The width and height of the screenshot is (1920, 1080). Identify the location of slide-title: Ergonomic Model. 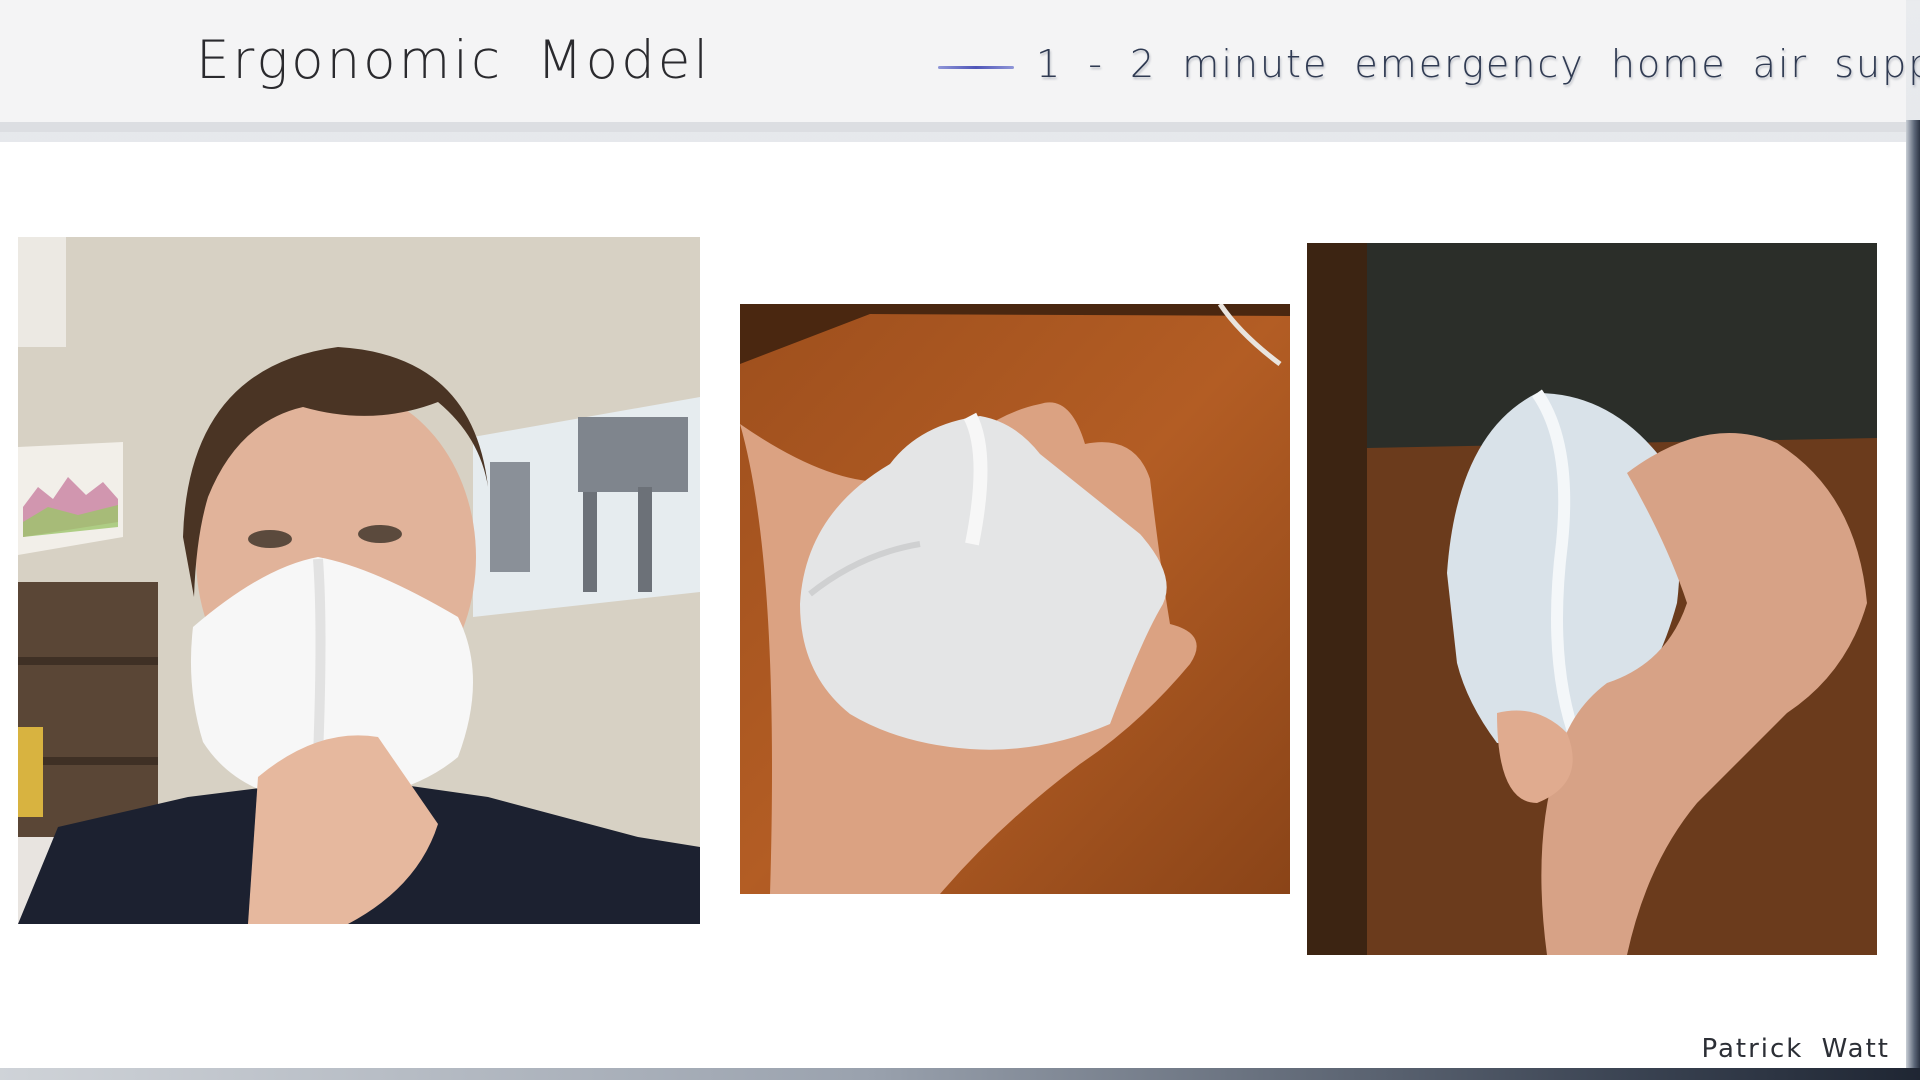
(454, 60).